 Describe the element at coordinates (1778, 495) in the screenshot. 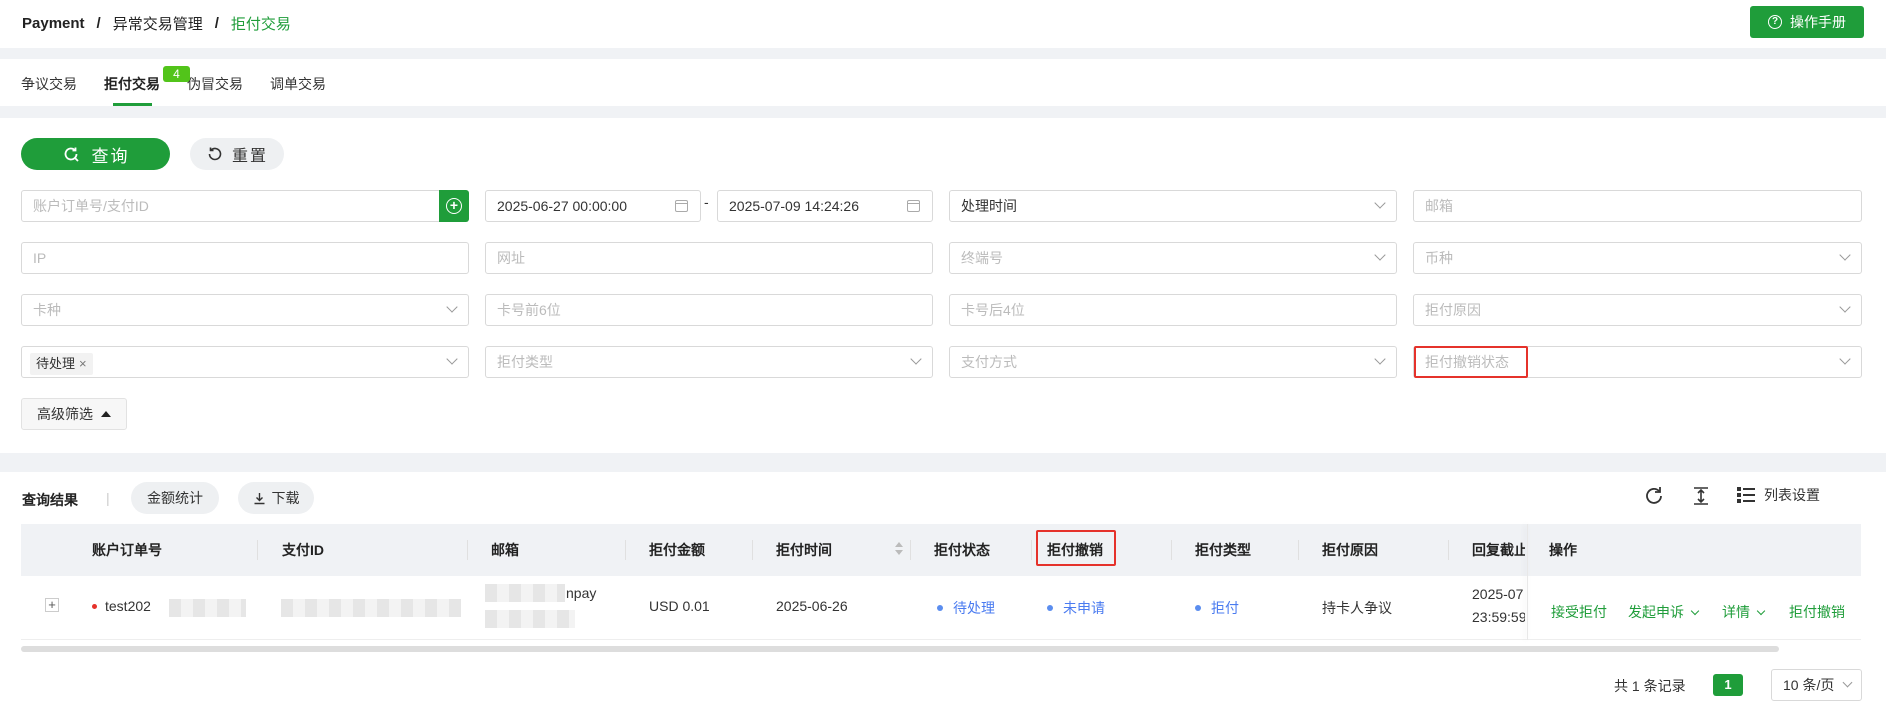

I see `column-settings-button: 列表设置` at that location.